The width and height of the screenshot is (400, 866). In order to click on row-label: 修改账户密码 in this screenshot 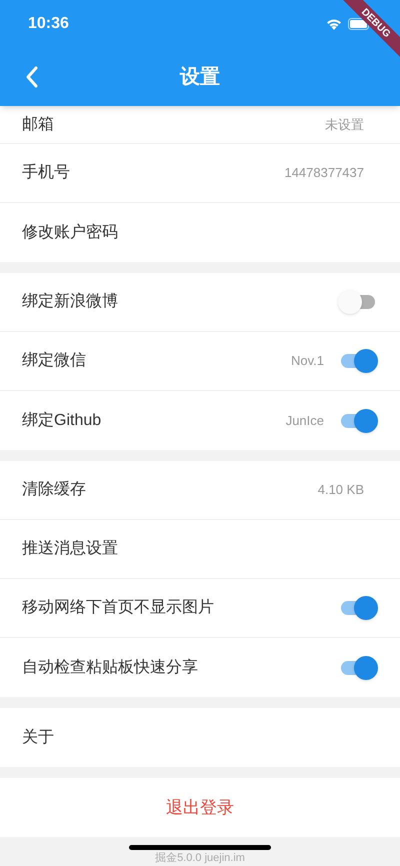, I will do `click(70, 232)`.